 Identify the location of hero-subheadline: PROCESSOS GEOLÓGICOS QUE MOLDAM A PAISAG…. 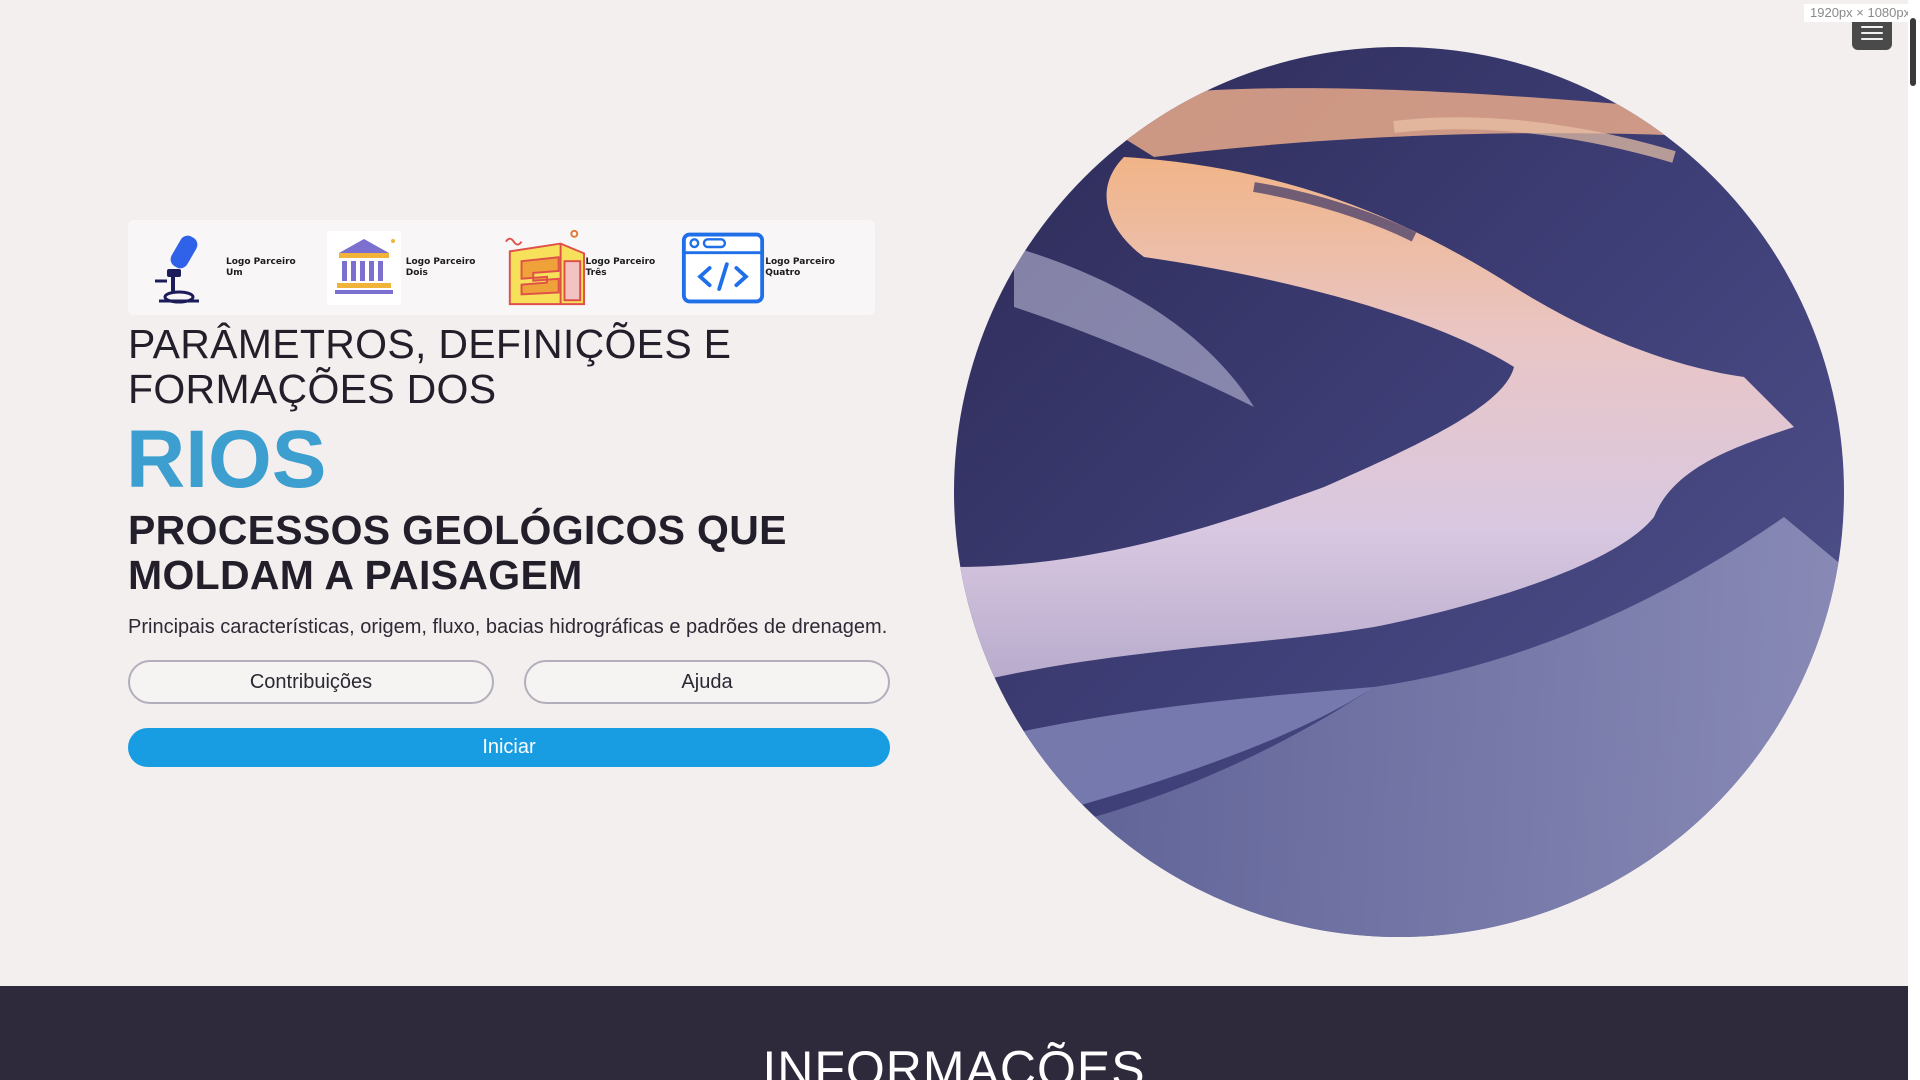
(457, 552).